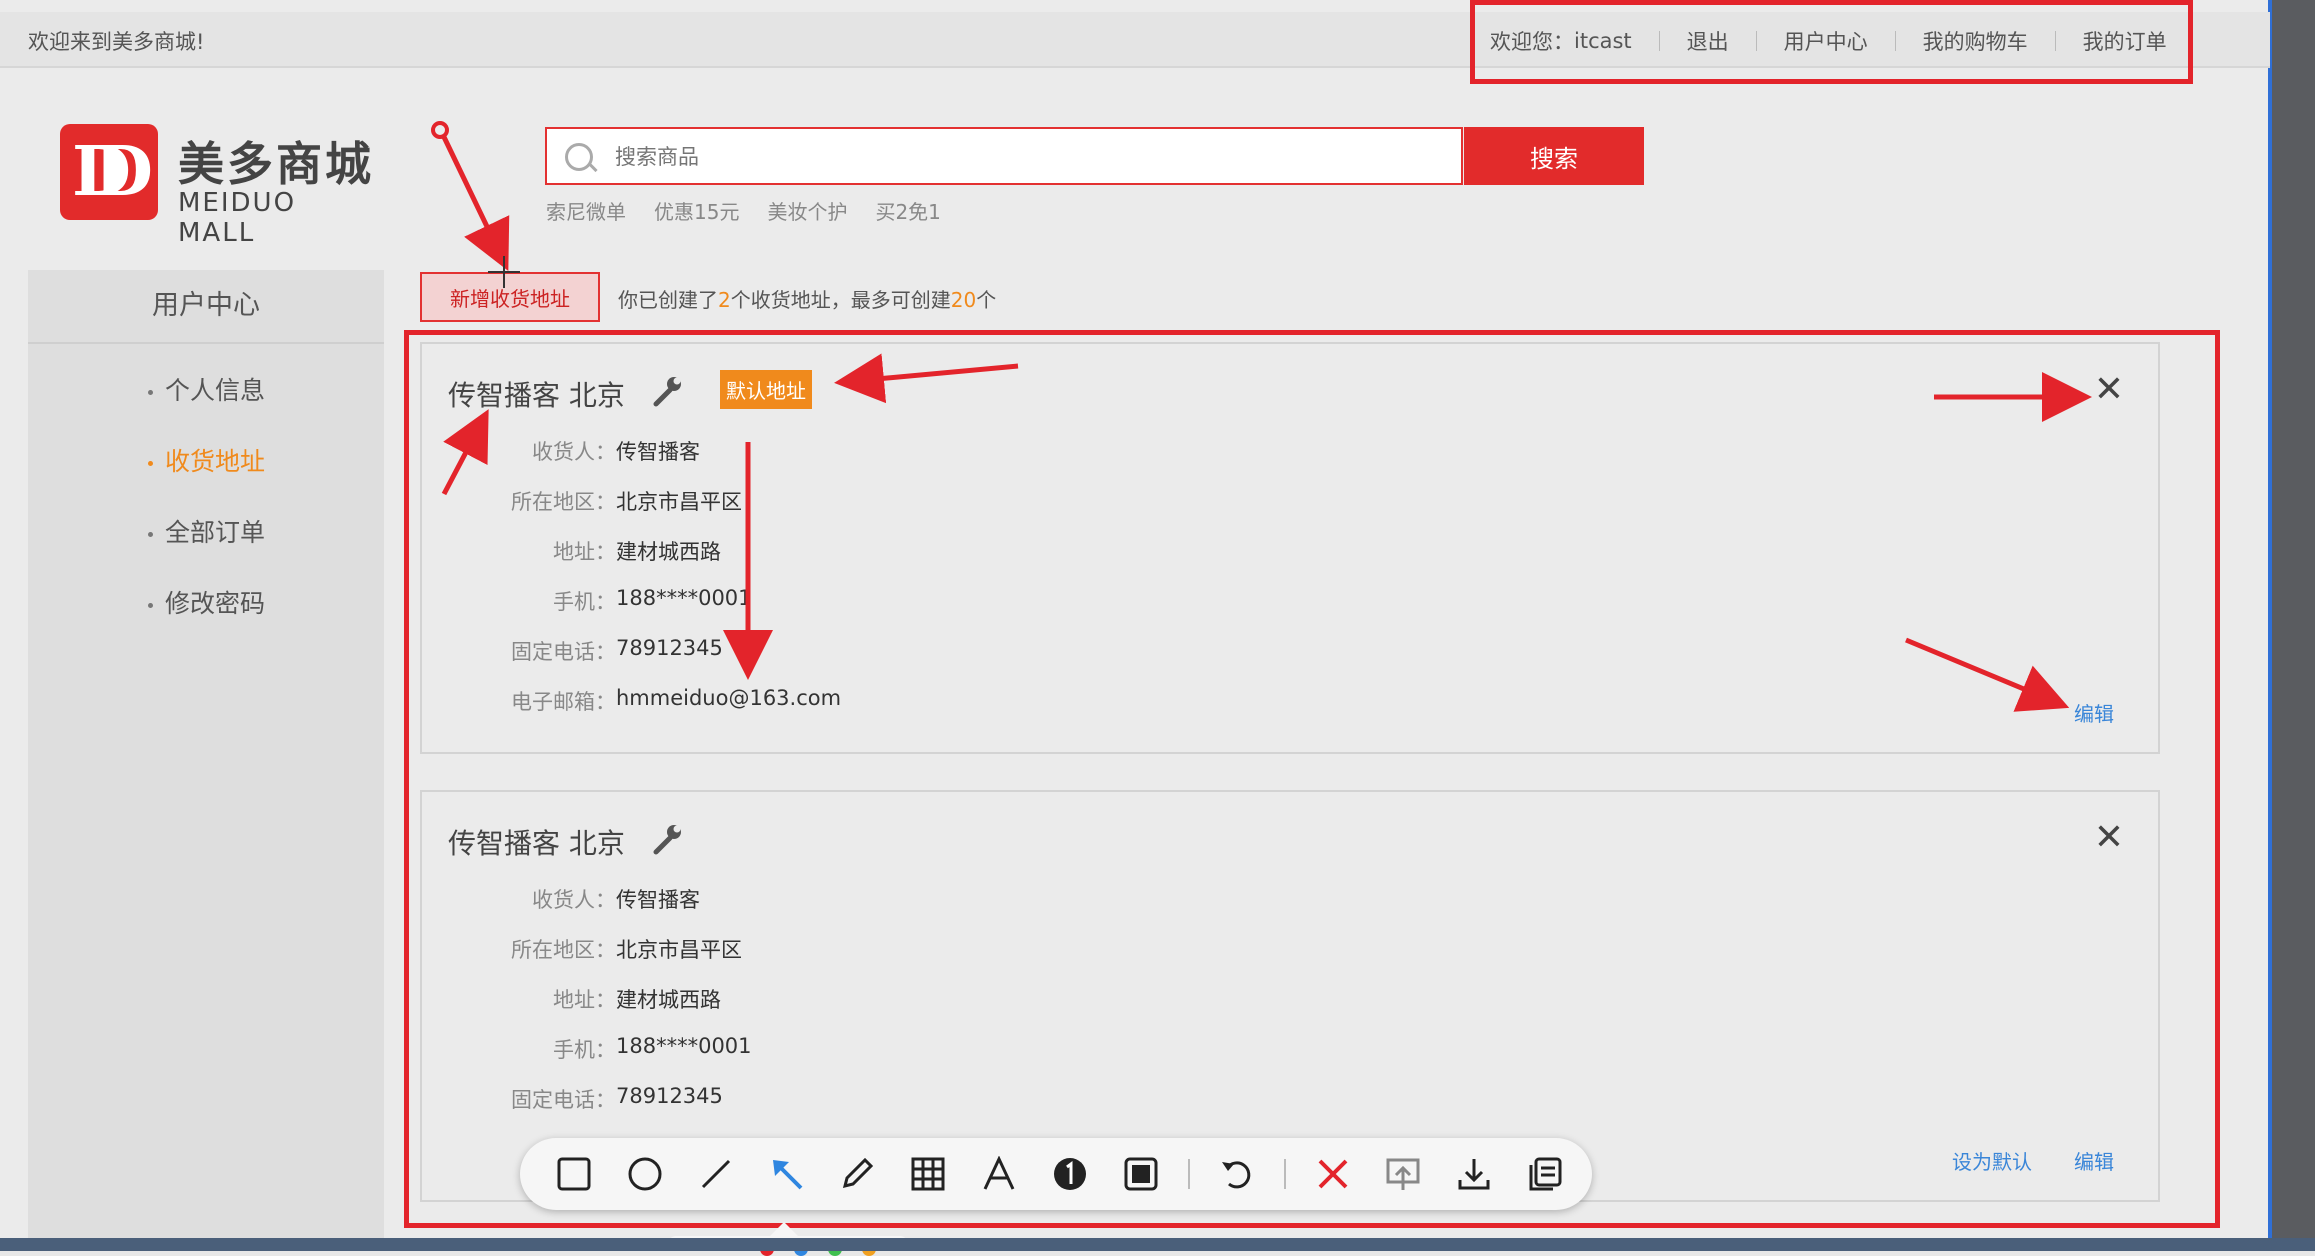  I want to click on sidebar: 用户中心 个人信息 收货地址 全部订单 修改密码, so click(206, 754).